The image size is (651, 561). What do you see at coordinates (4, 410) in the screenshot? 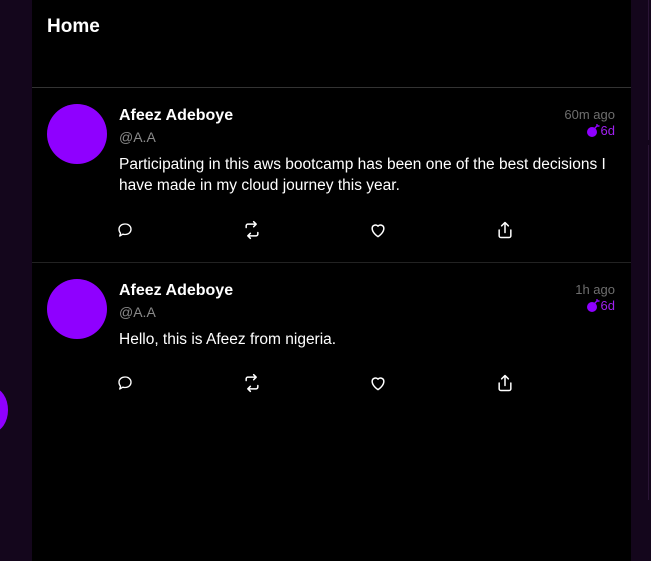
I see `profile-avatar` at bounding box center [4, 410].